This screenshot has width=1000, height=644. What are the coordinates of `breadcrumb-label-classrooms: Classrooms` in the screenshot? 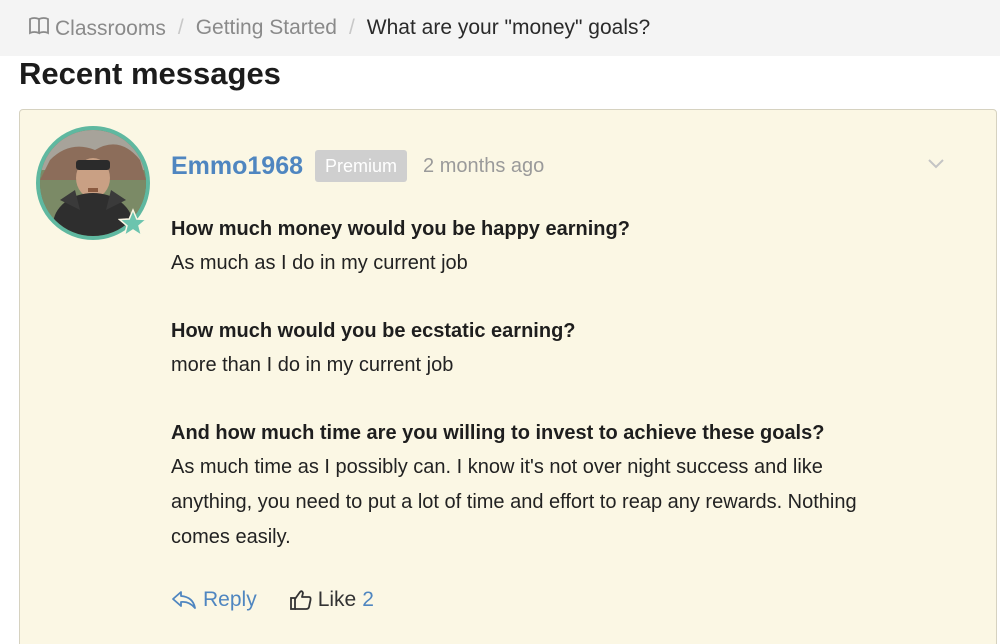 It's located at (110, 28).